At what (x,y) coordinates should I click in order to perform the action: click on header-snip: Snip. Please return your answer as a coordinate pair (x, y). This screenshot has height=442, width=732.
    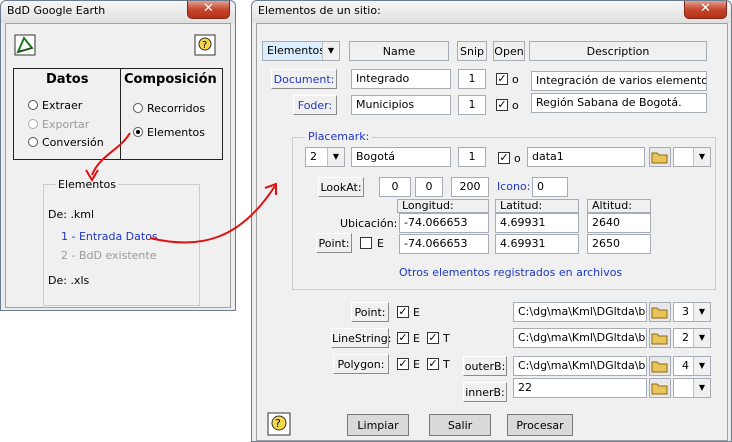
    Looking at the image, I should click on (472, 51).